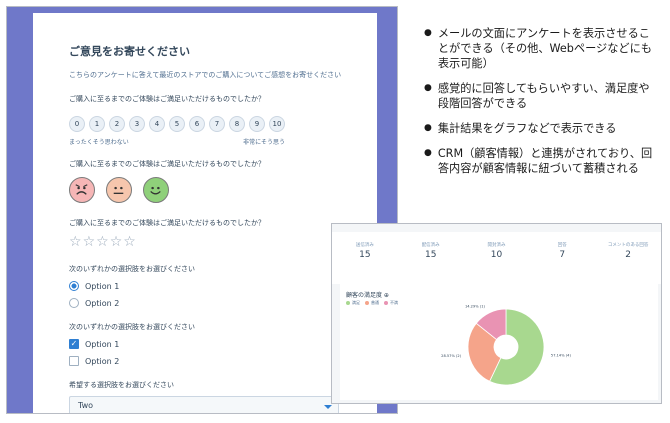 This screenshot has width=670, height=423. What do you see at coordinates (137, 124) in the screenshot?
I see `nps-option: 3` at bounding box center [137, 124].